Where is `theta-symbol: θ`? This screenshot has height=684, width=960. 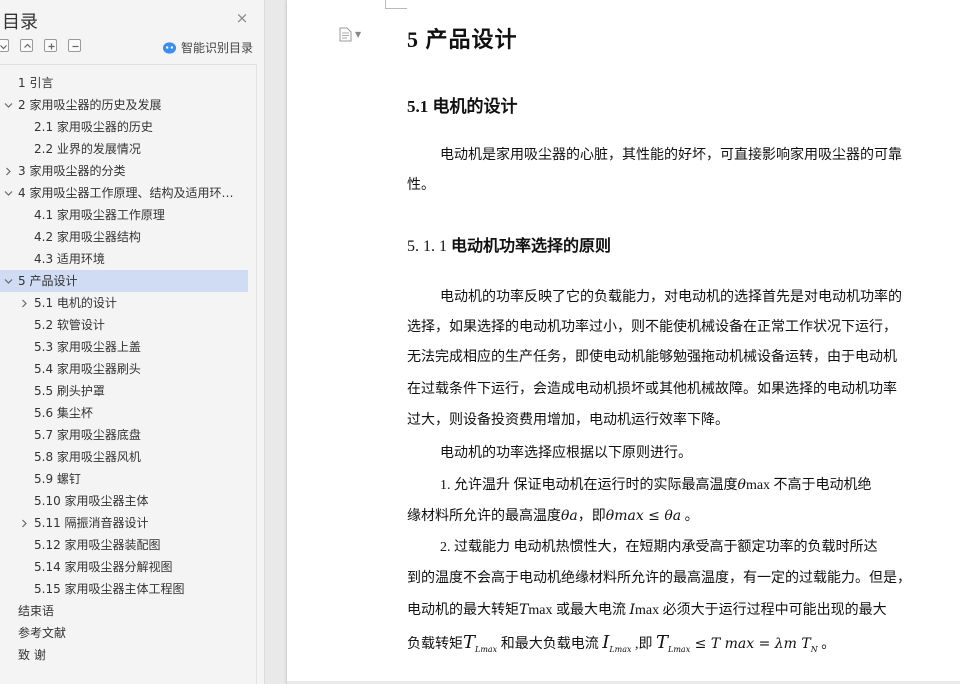 theta-symbol: θ is located at coordinates (741, 485).